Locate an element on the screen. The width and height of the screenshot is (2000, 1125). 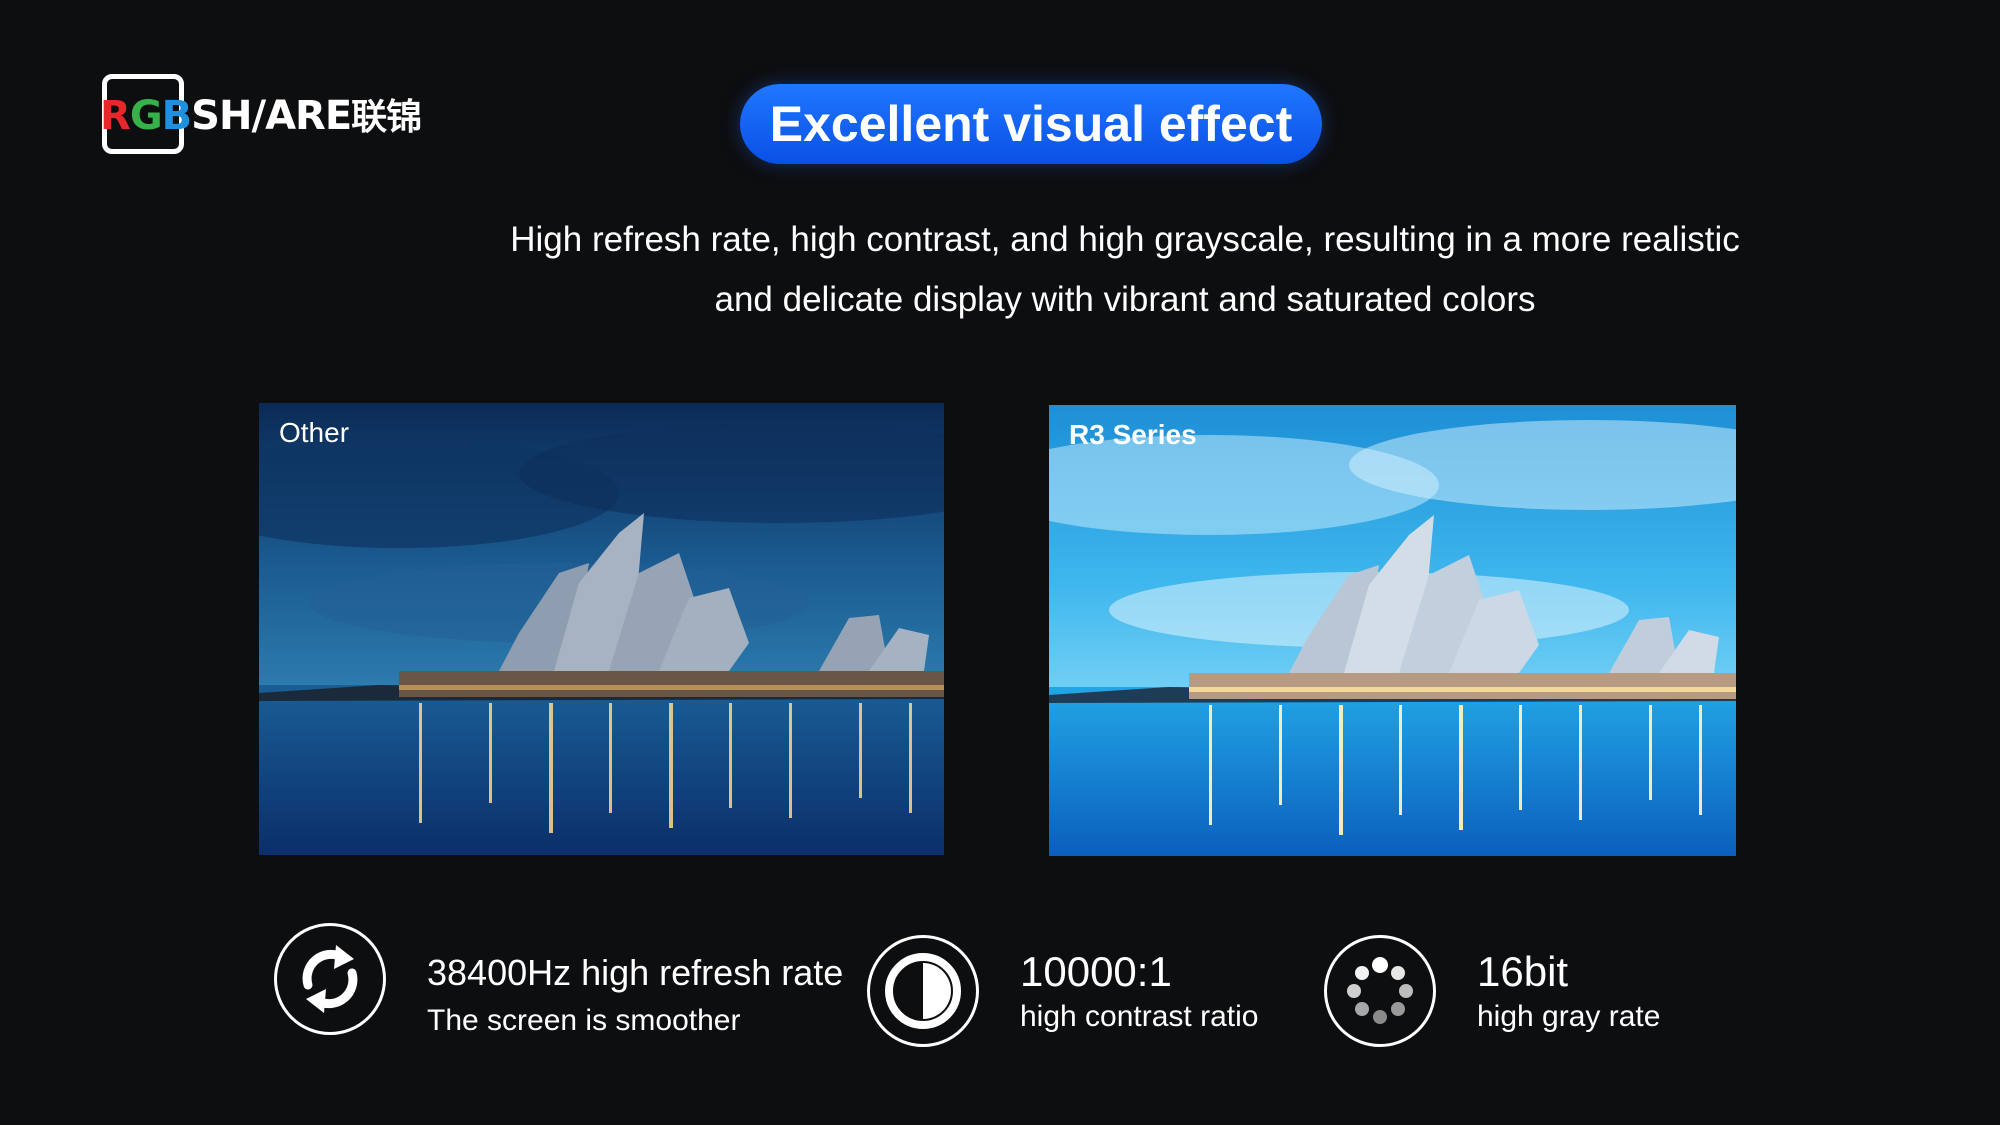
photo-label-other: Other is located at coordinates (314, 432).